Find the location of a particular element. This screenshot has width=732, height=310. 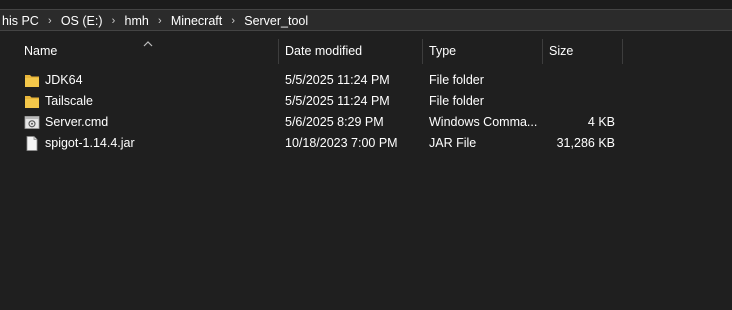

column-header-size: Size is located at coordinates (582, 51).